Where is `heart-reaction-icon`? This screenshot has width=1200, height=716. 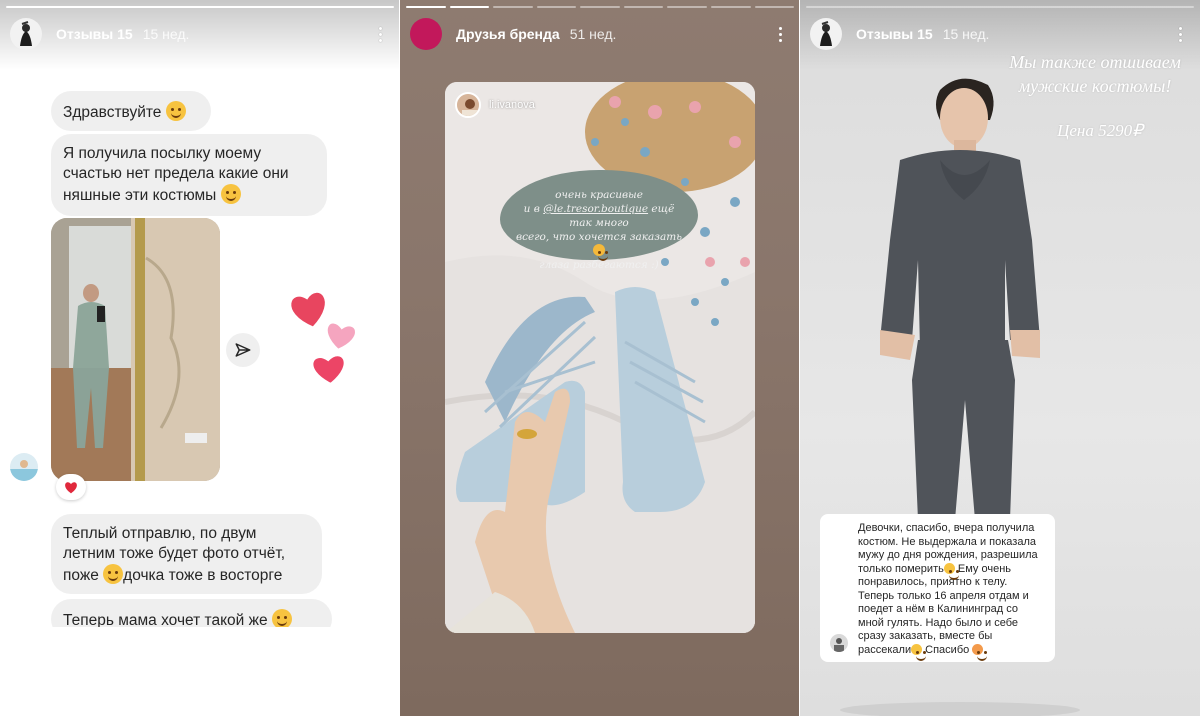
heart-reaction-icon is located at coordinates (71, 487).